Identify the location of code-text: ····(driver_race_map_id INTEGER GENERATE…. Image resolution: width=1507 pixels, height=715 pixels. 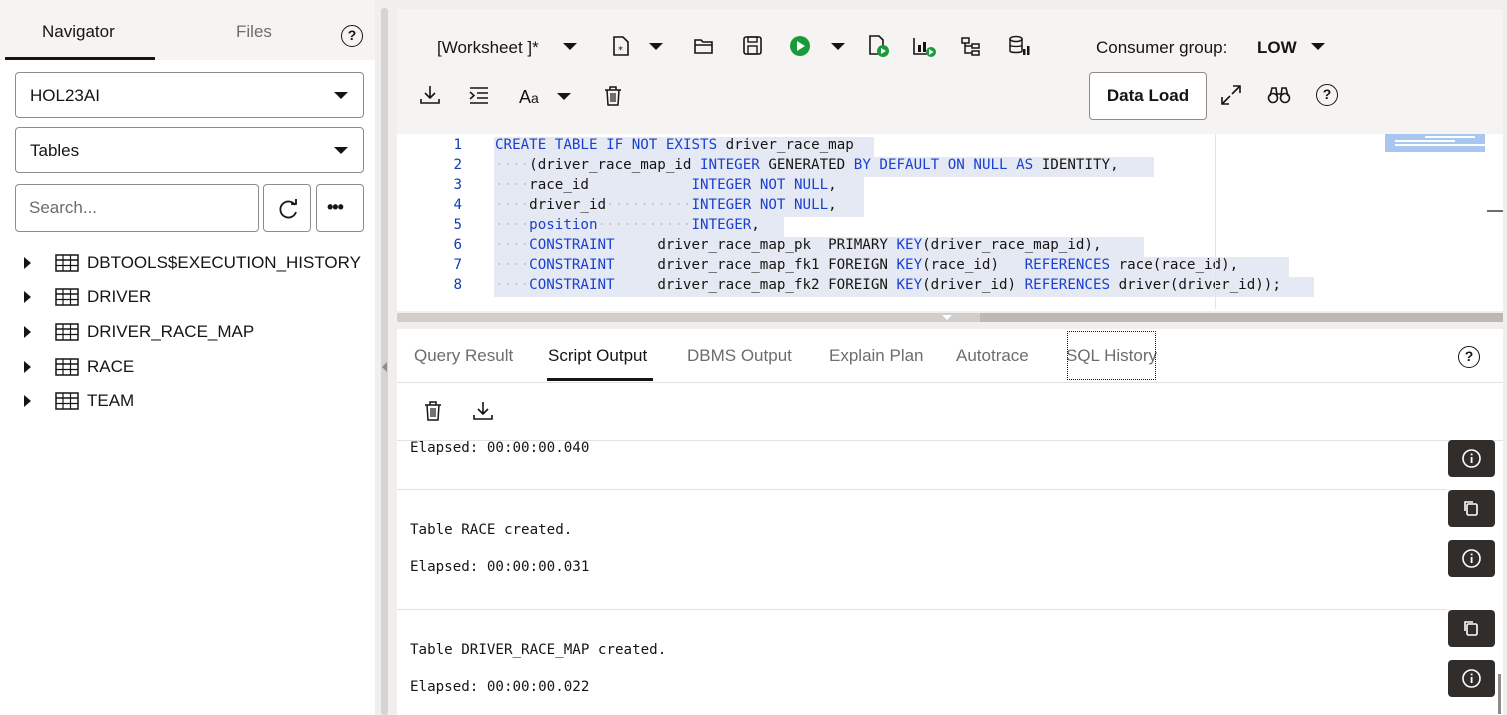
(807, 165).